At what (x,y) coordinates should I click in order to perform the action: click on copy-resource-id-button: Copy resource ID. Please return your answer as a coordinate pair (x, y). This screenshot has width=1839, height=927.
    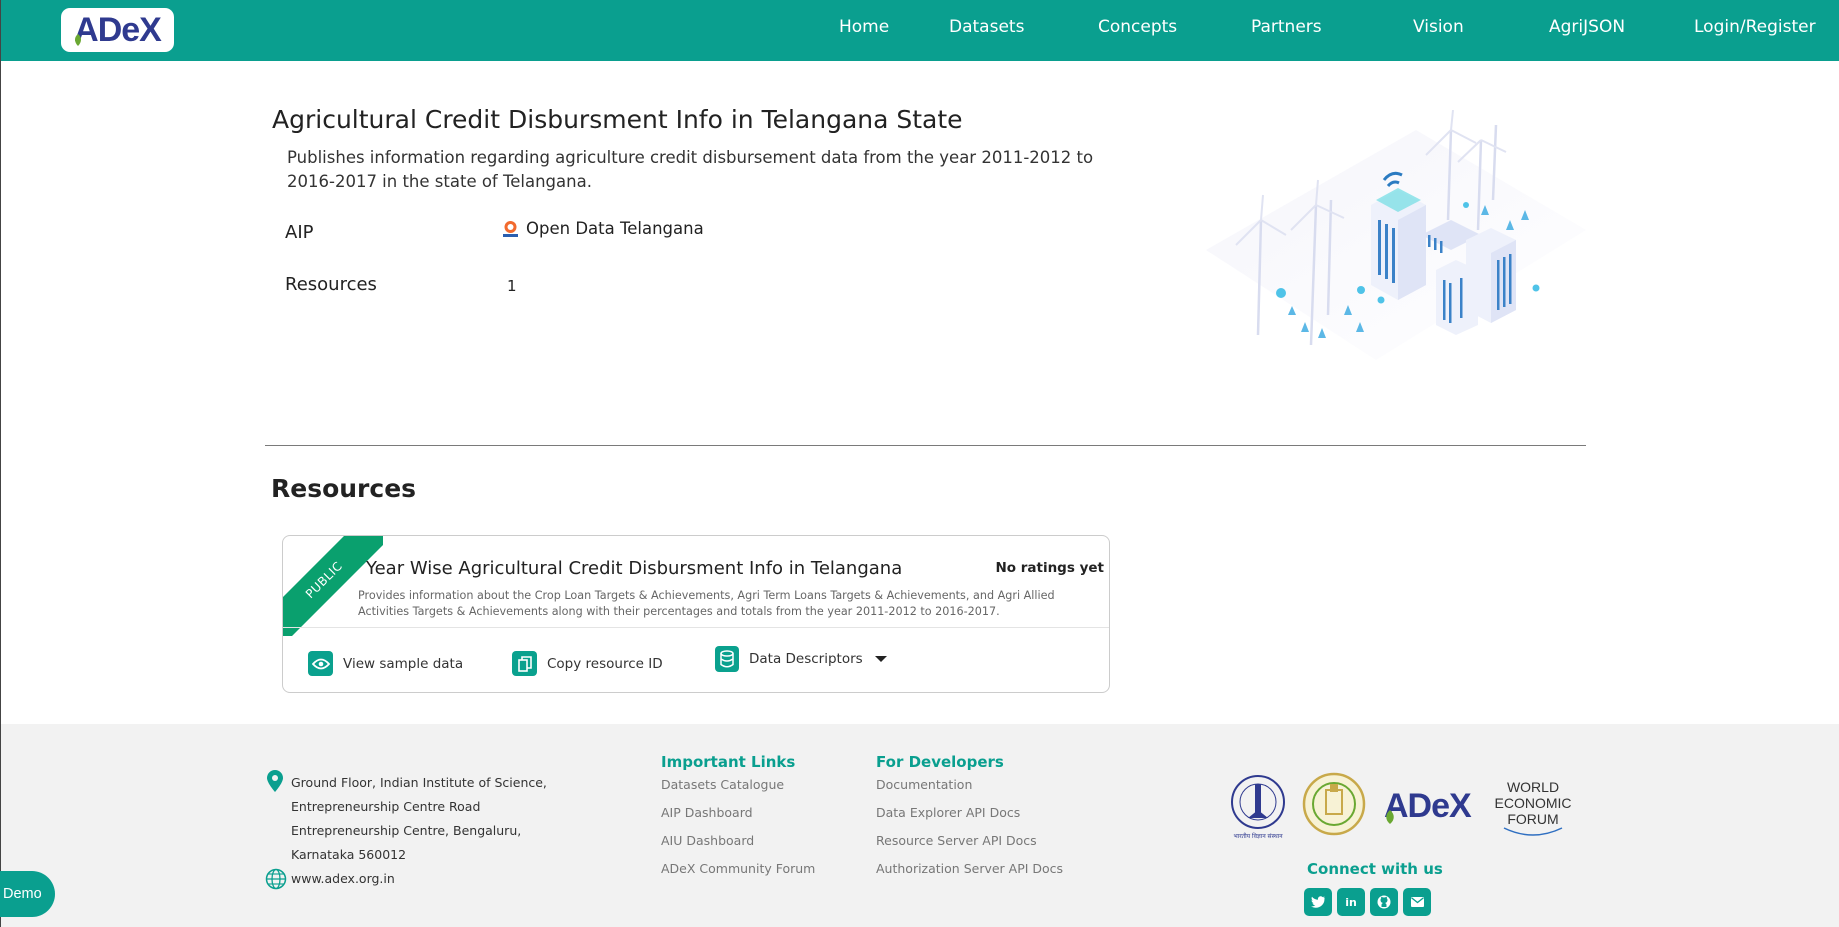
    Looking at the image, I should click on (587, 663).